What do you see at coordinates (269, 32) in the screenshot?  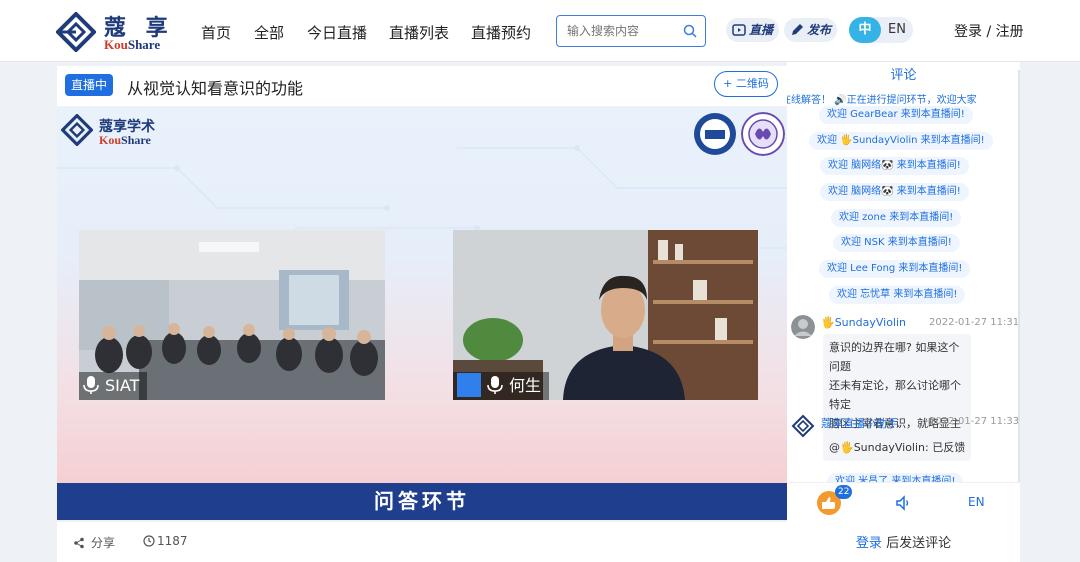 I see `nav-all: 全部` at bounding box center [269, 32].